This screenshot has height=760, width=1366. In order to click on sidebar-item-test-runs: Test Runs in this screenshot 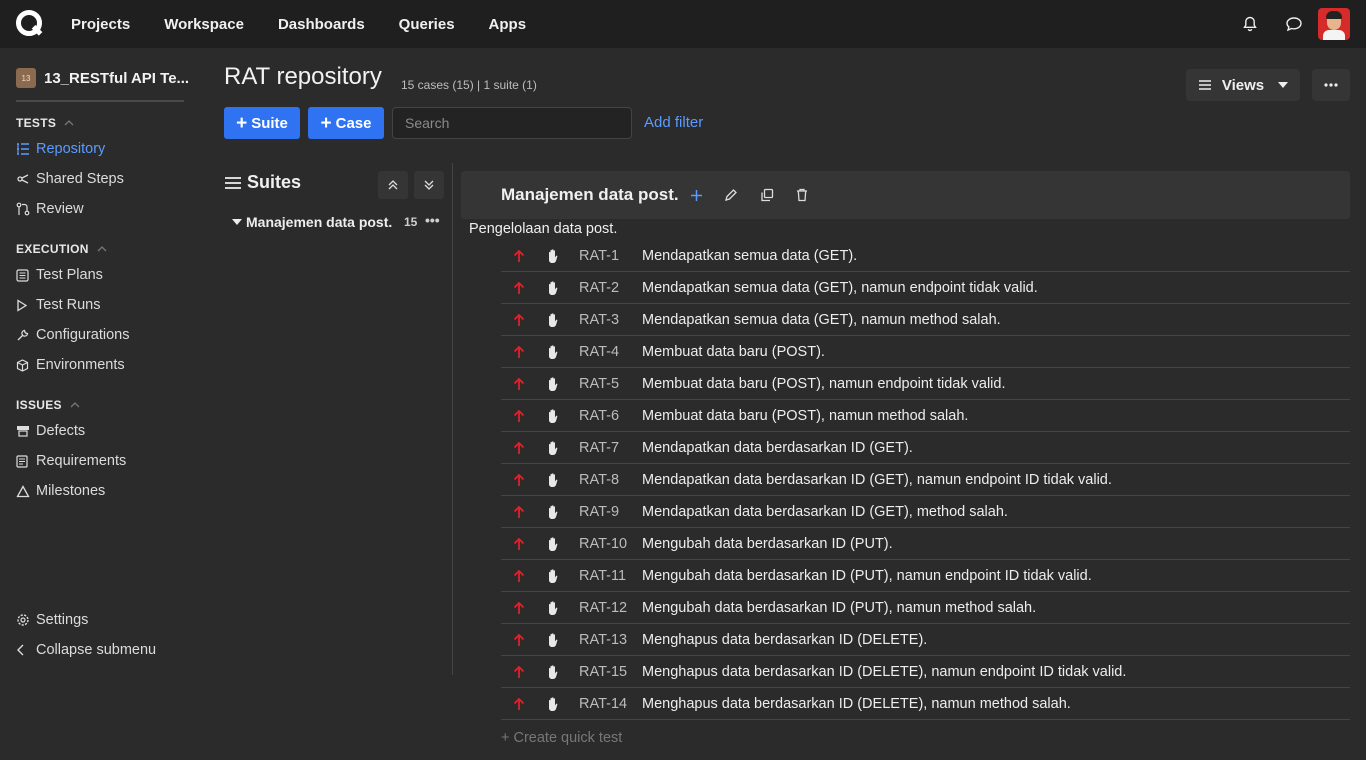, I will do `click(100, 305)`.